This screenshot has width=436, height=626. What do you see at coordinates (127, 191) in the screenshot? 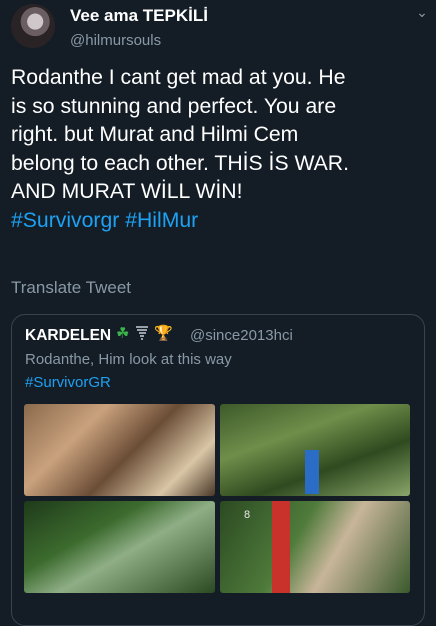
I see `tweet-text-line: AND MURAT WİLL WİN!` at bounding box center [127, 191].